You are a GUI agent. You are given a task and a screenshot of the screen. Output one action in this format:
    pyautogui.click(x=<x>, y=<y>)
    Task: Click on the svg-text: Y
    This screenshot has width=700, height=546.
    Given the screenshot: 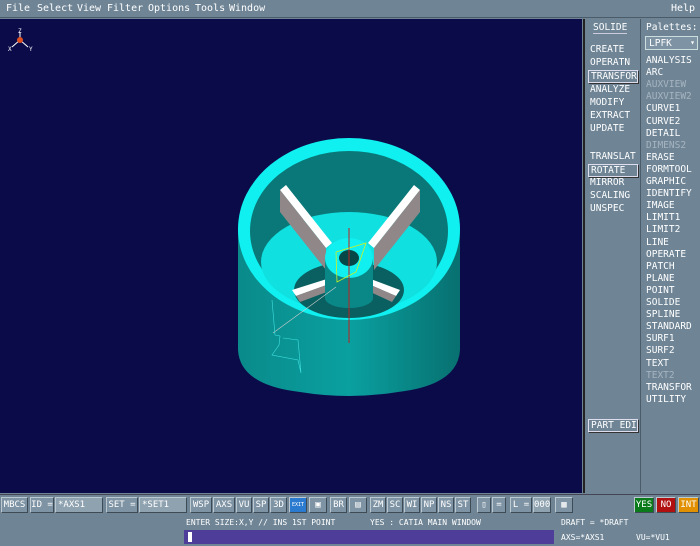 What is the action you would take?
    pyautogui.click(x=31, y=49)
    